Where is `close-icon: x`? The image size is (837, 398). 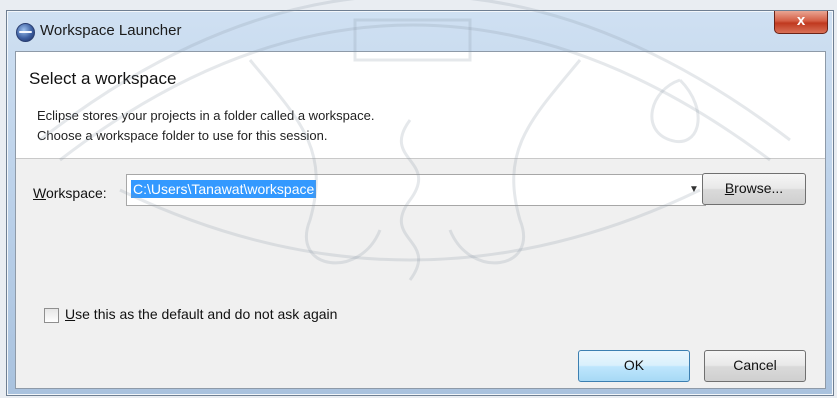 close-icon: x is located at coordinates (801, 20).